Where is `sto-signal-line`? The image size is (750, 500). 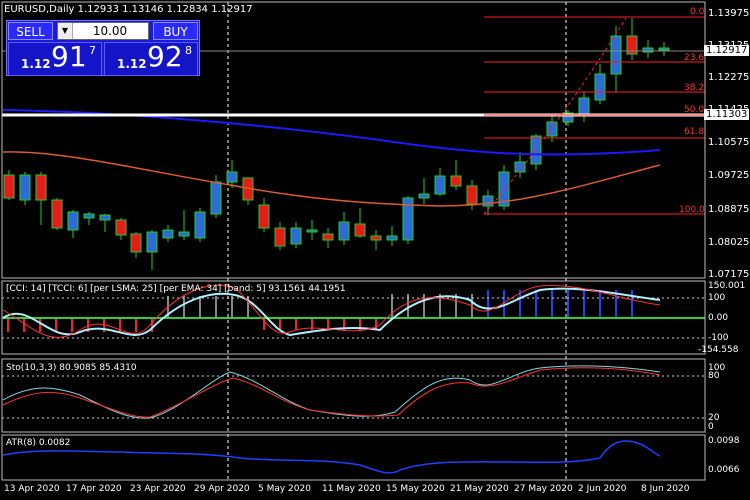
sto-signal-line is located at coordinates (331, 392).